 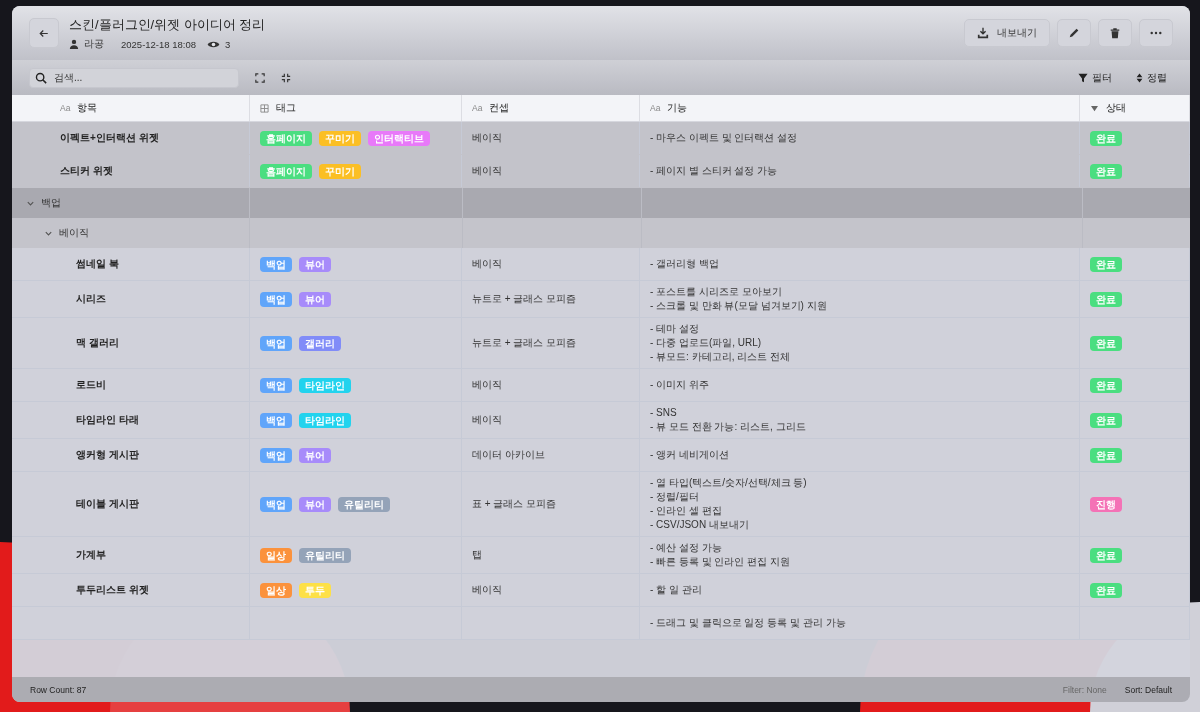 I want to click on row-count: Row Count: 87, so click(x=58, y=689).